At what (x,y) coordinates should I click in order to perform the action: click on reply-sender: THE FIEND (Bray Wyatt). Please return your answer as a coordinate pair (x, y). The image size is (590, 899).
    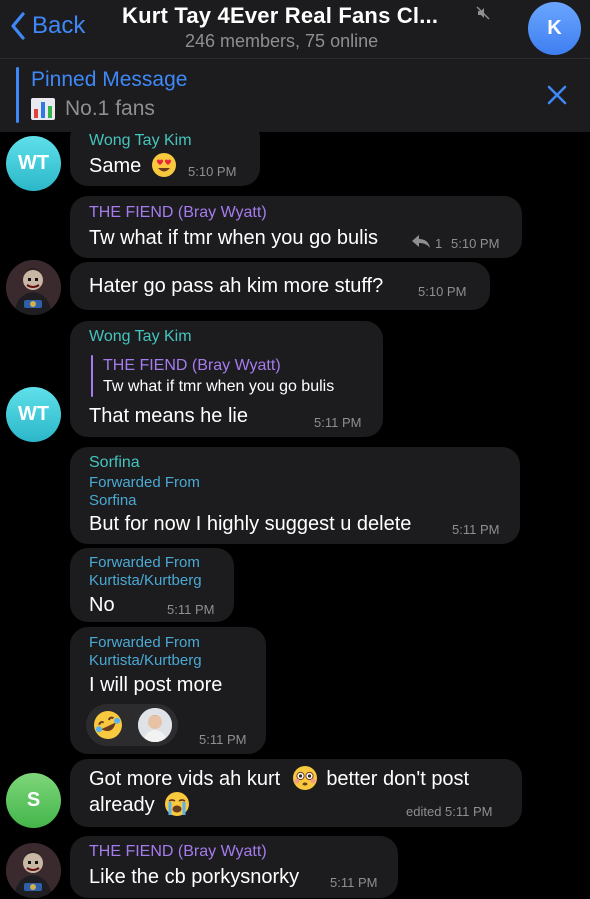
    Looking at the image, I should click on (192, 366).